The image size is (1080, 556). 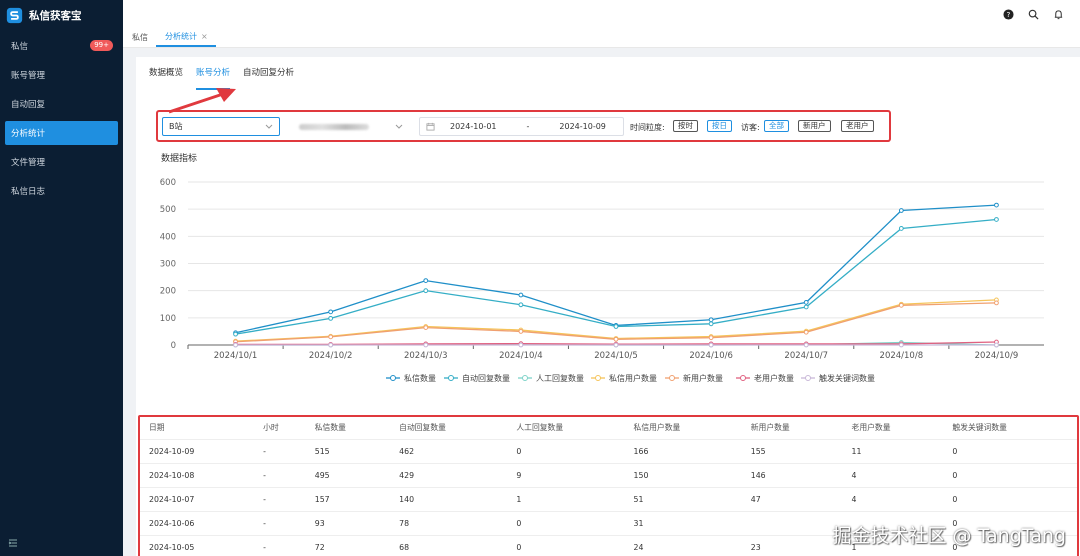 I want to click on table-cell: 11, so click(x=893, y=451).